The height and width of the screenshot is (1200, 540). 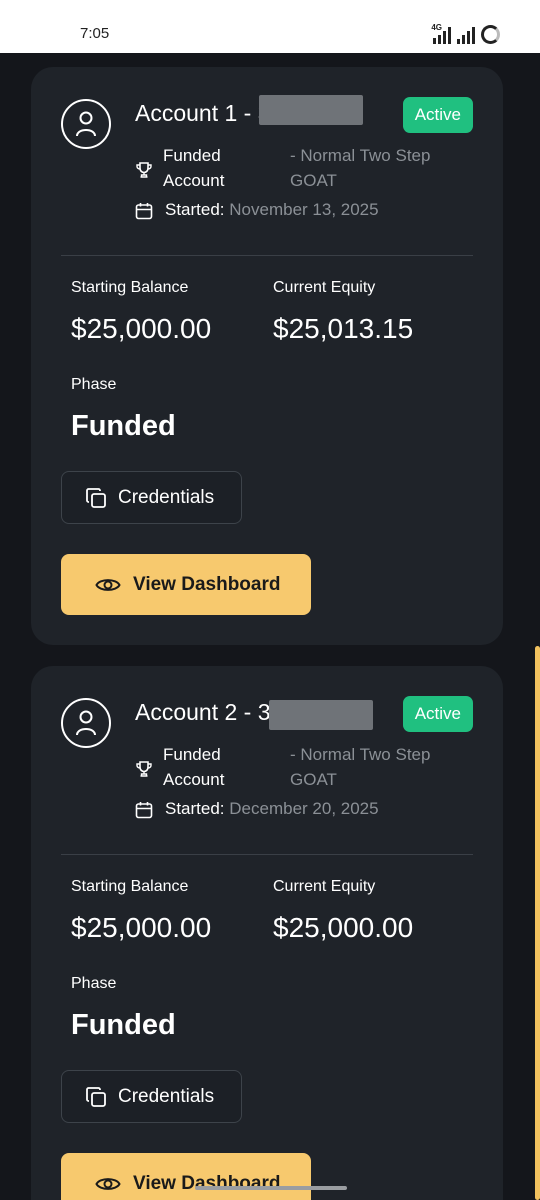 I want to click on account-title: Account 1 - 3, so click(x=203, y=113).